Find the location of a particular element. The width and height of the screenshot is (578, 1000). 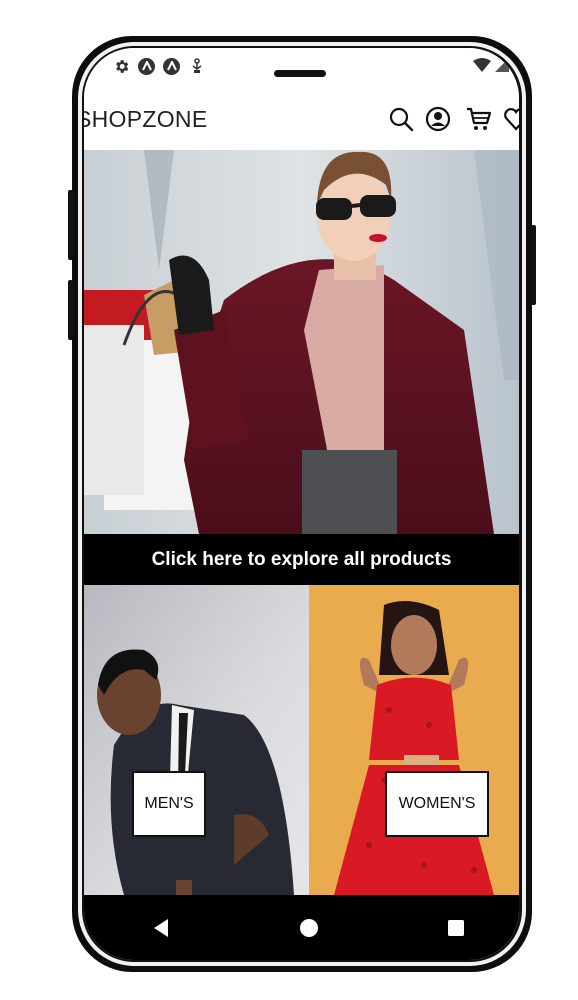

explore-all-products-label: Click here to explore all products is located at coordinates (301, 559).